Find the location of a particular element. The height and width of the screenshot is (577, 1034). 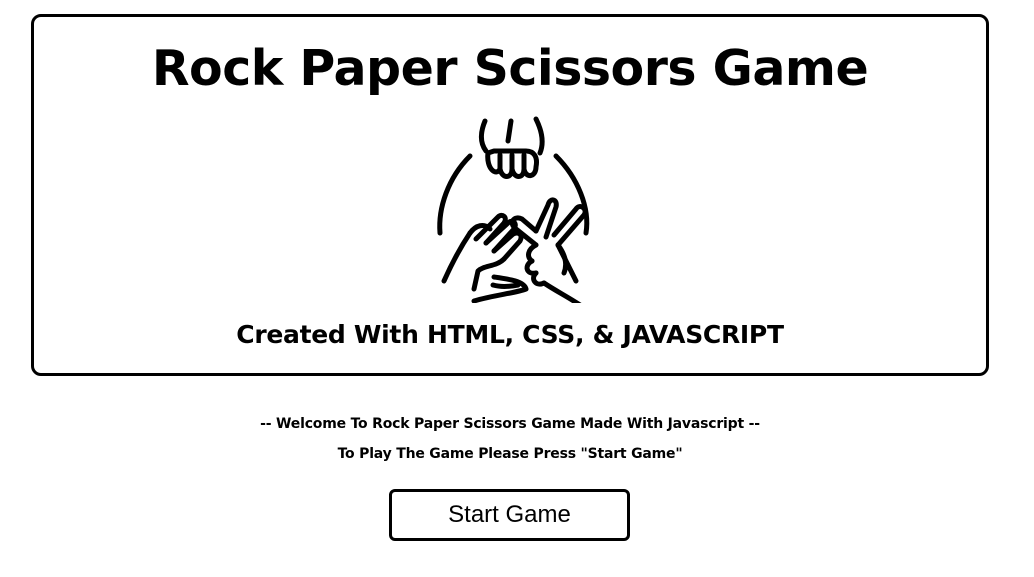

hero-subtitle: Created With HTML, CSS, & JAVASCRIPT is located at coordinates (510, 334).